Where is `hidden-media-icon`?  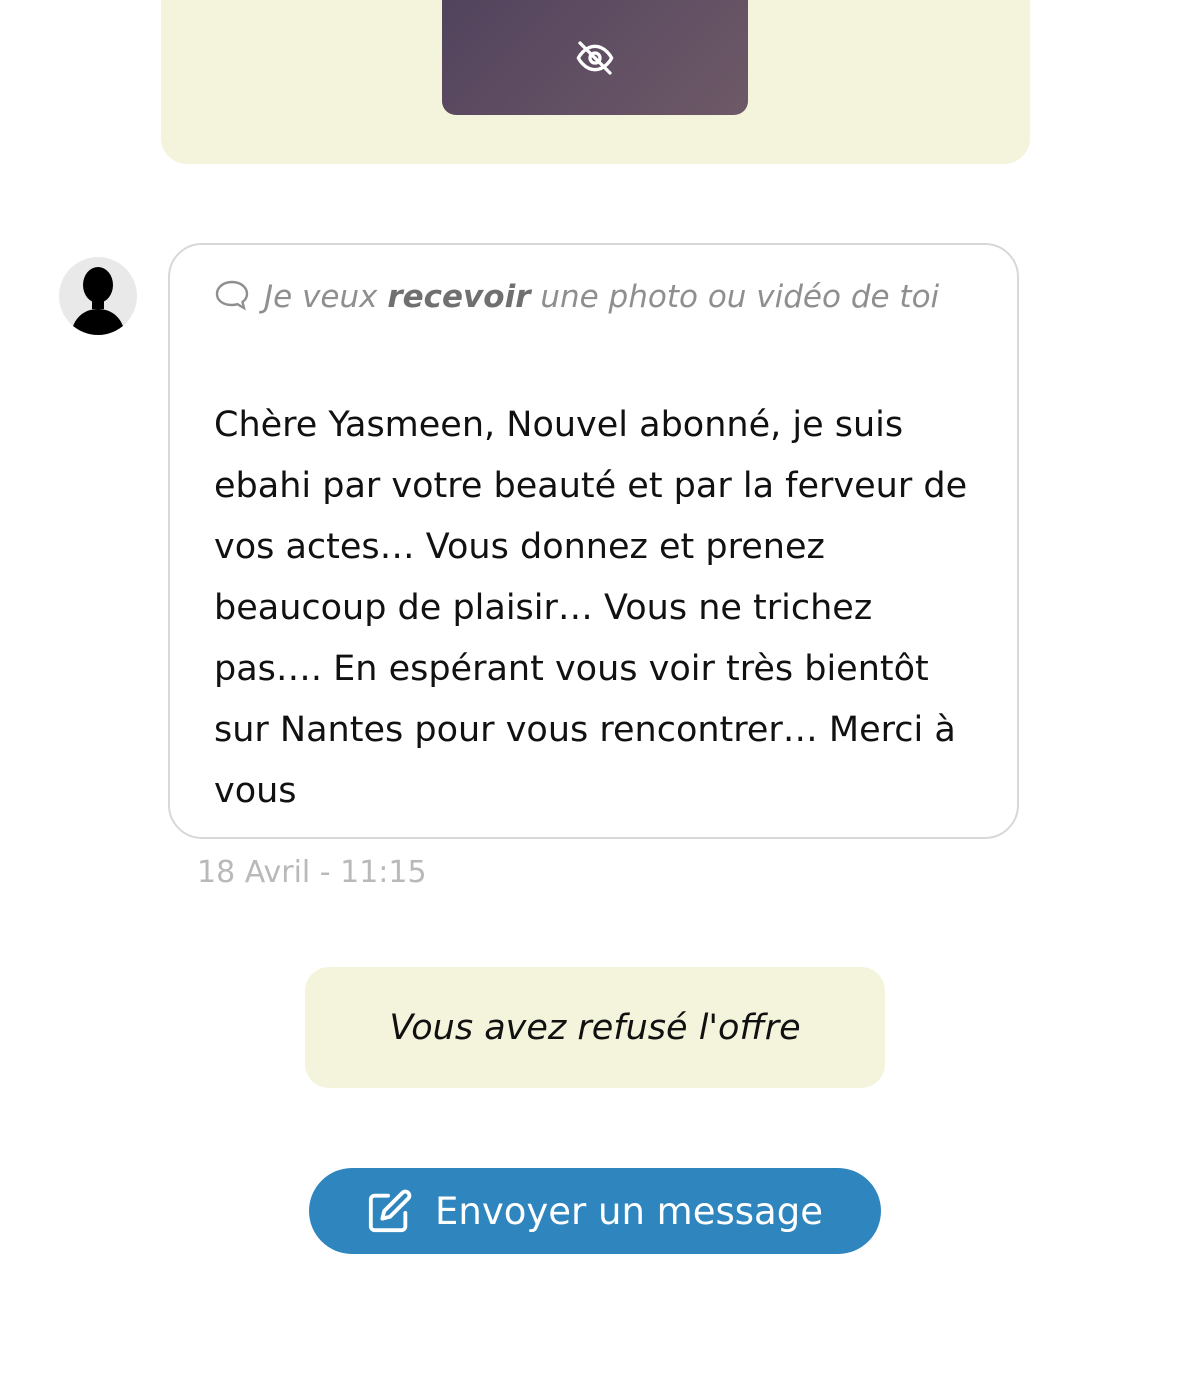
hidden-media-icon is located at coordinates (595, 57).